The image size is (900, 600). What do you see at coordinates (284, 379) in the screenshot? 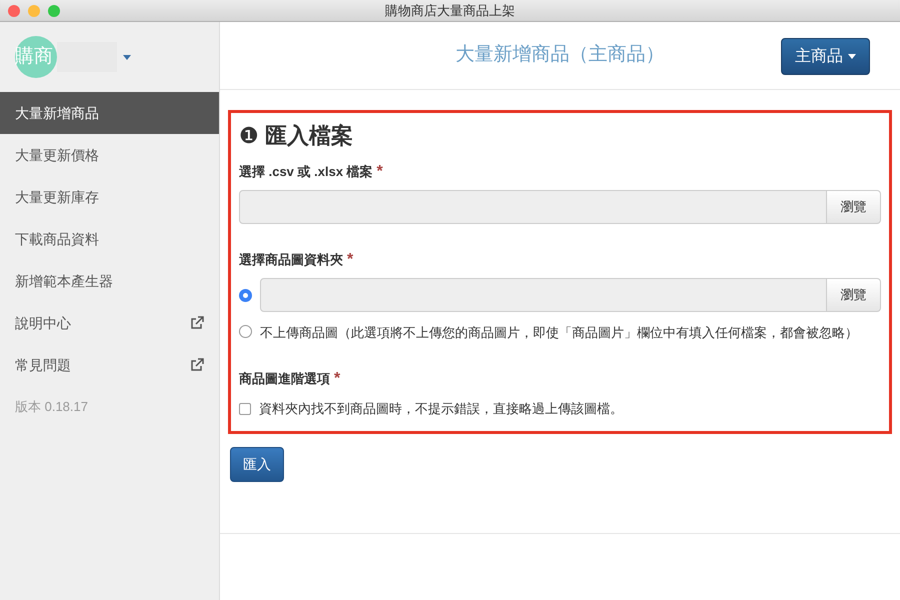
I see `field-label: 商品圖進階選項` at bounding box center [284, 379].